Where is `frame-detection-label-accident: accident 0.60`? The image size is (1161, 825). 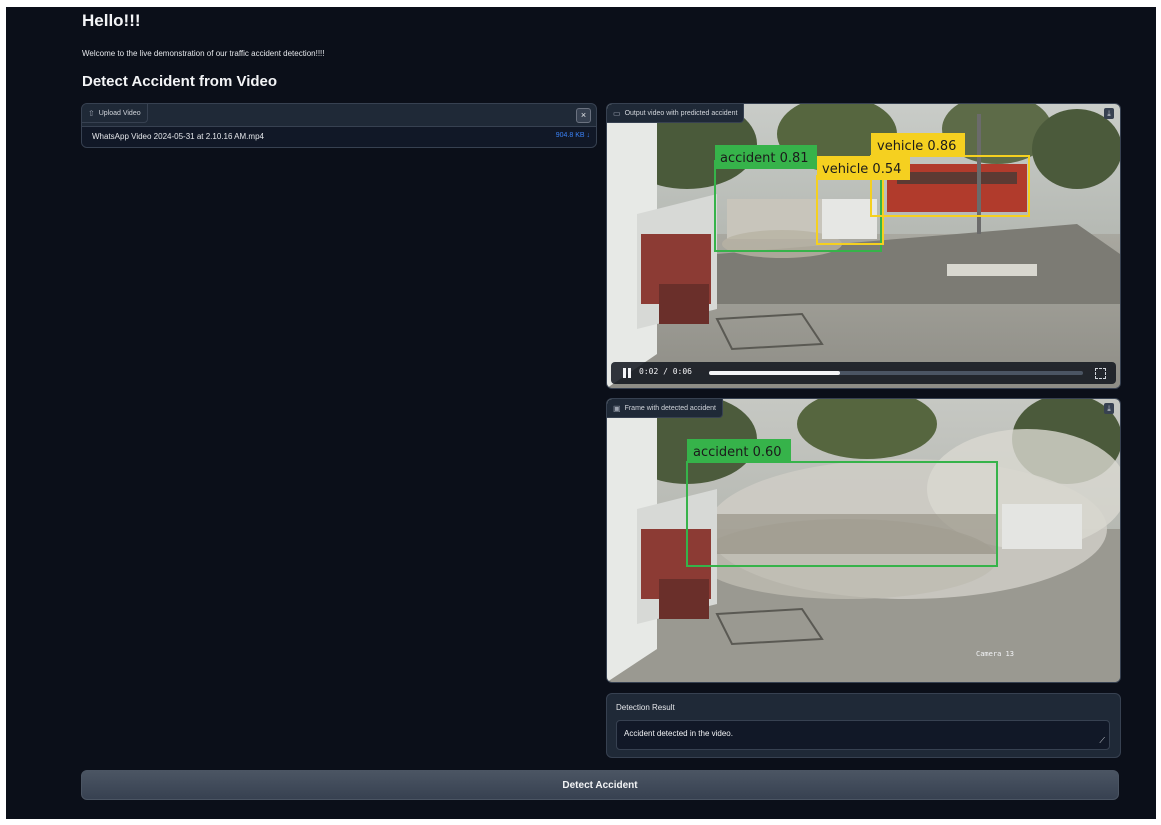
frame-detection-label-accident: accident 0.60 is located at coordinates (737, 452).